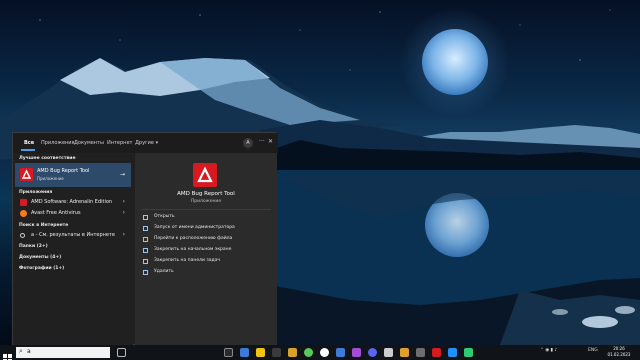  I want to click on tab-internet: Интернет, so click(119, 143).